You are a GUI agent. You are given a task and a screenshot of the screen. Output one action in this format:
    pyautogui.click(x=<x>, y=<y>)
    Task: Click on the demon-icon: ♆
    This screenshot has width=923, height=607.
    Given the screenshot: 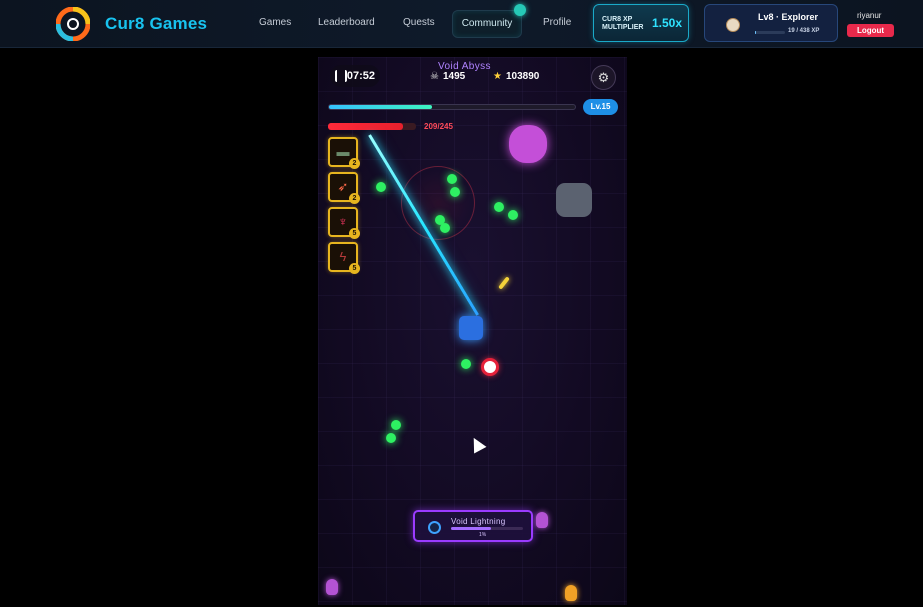 What is the action you would take?
    pyautogui.click(x=343, y=221)
    